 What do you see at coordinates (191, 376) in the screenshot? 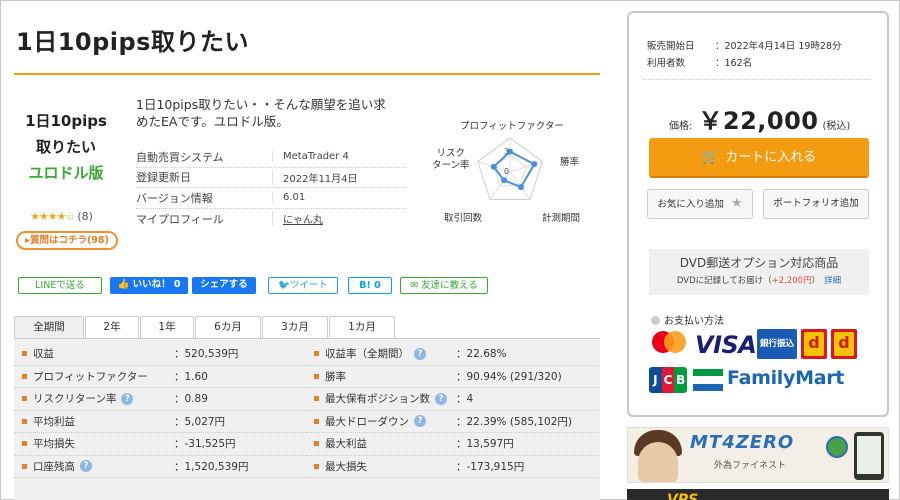
I see `stat-value: ：1.60` at bounding box center [191, 376].